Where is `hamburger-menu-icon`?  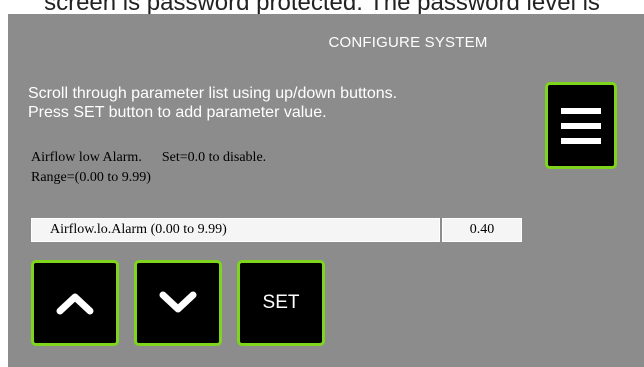 hamburger-menu-icon is located at coordinates (581, 125).